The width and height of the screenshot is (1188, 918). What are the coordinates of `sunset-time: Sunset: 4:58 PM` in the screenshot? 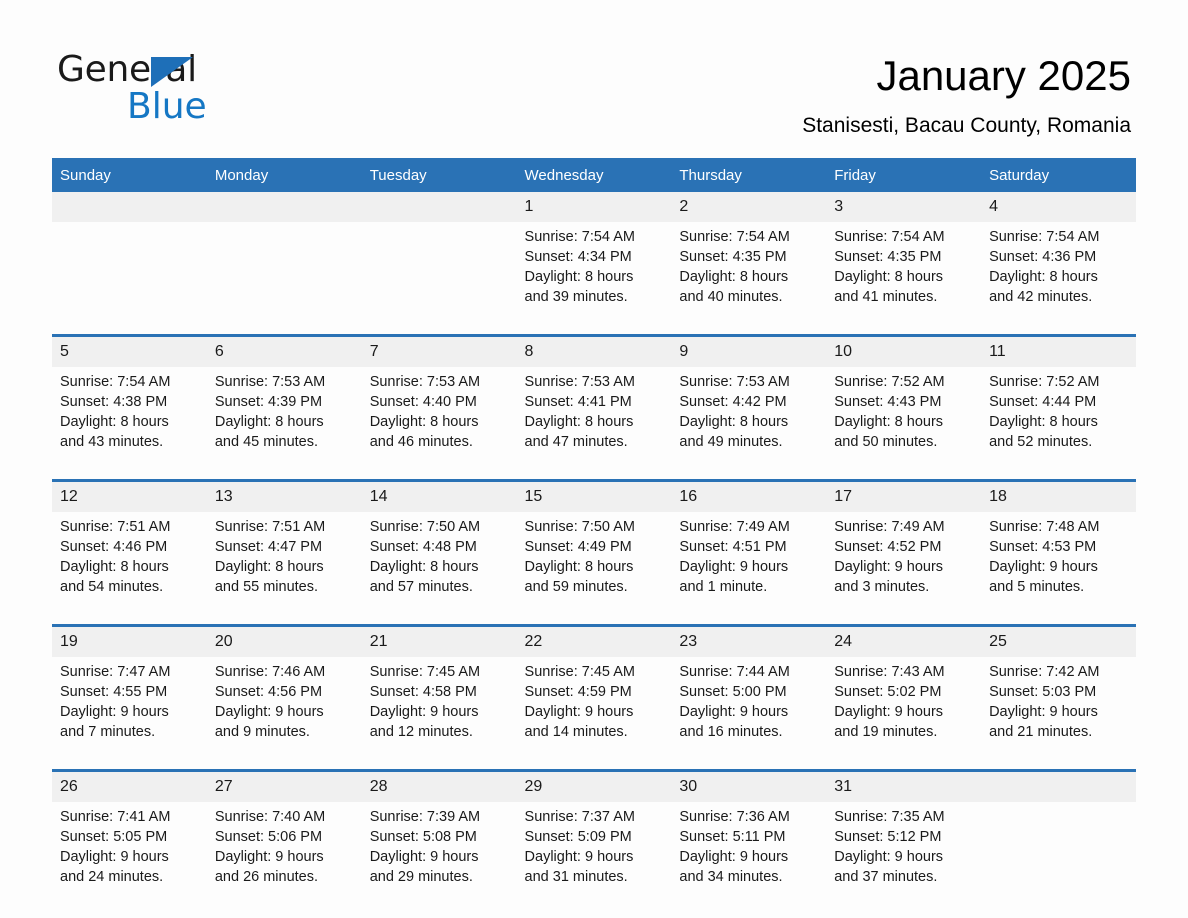 It's located at (423, 692).